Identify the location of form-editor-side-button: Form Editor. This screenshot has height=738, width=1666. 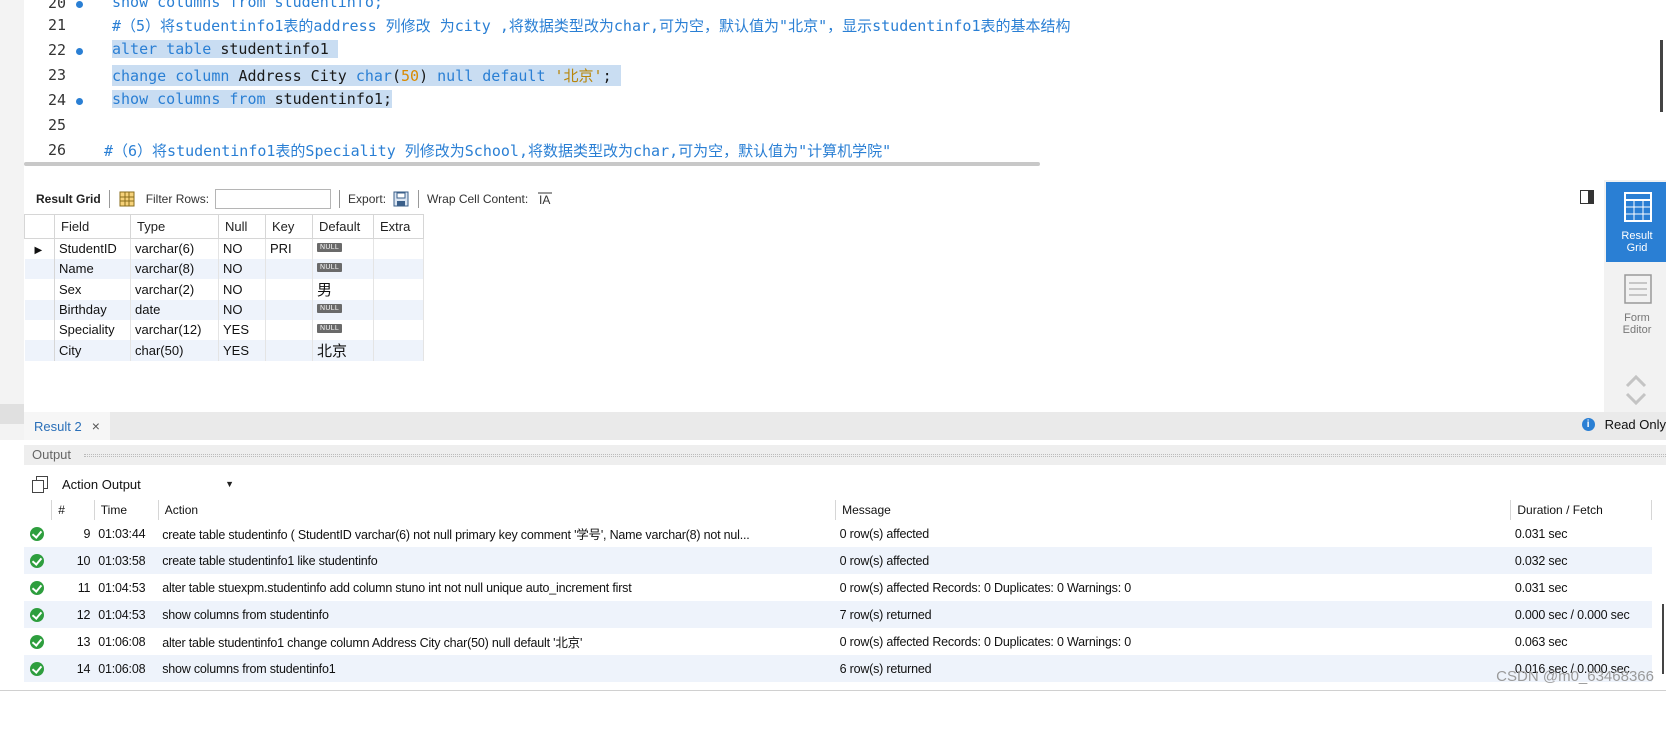
(1636, 304).